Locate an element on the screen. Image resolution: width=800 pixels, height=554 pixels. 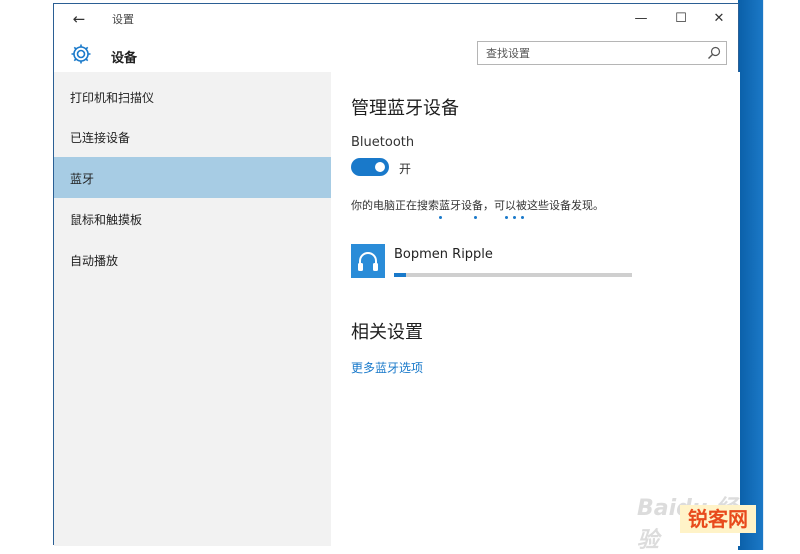
page-title: 设备 is located at coordinates (124, 58).